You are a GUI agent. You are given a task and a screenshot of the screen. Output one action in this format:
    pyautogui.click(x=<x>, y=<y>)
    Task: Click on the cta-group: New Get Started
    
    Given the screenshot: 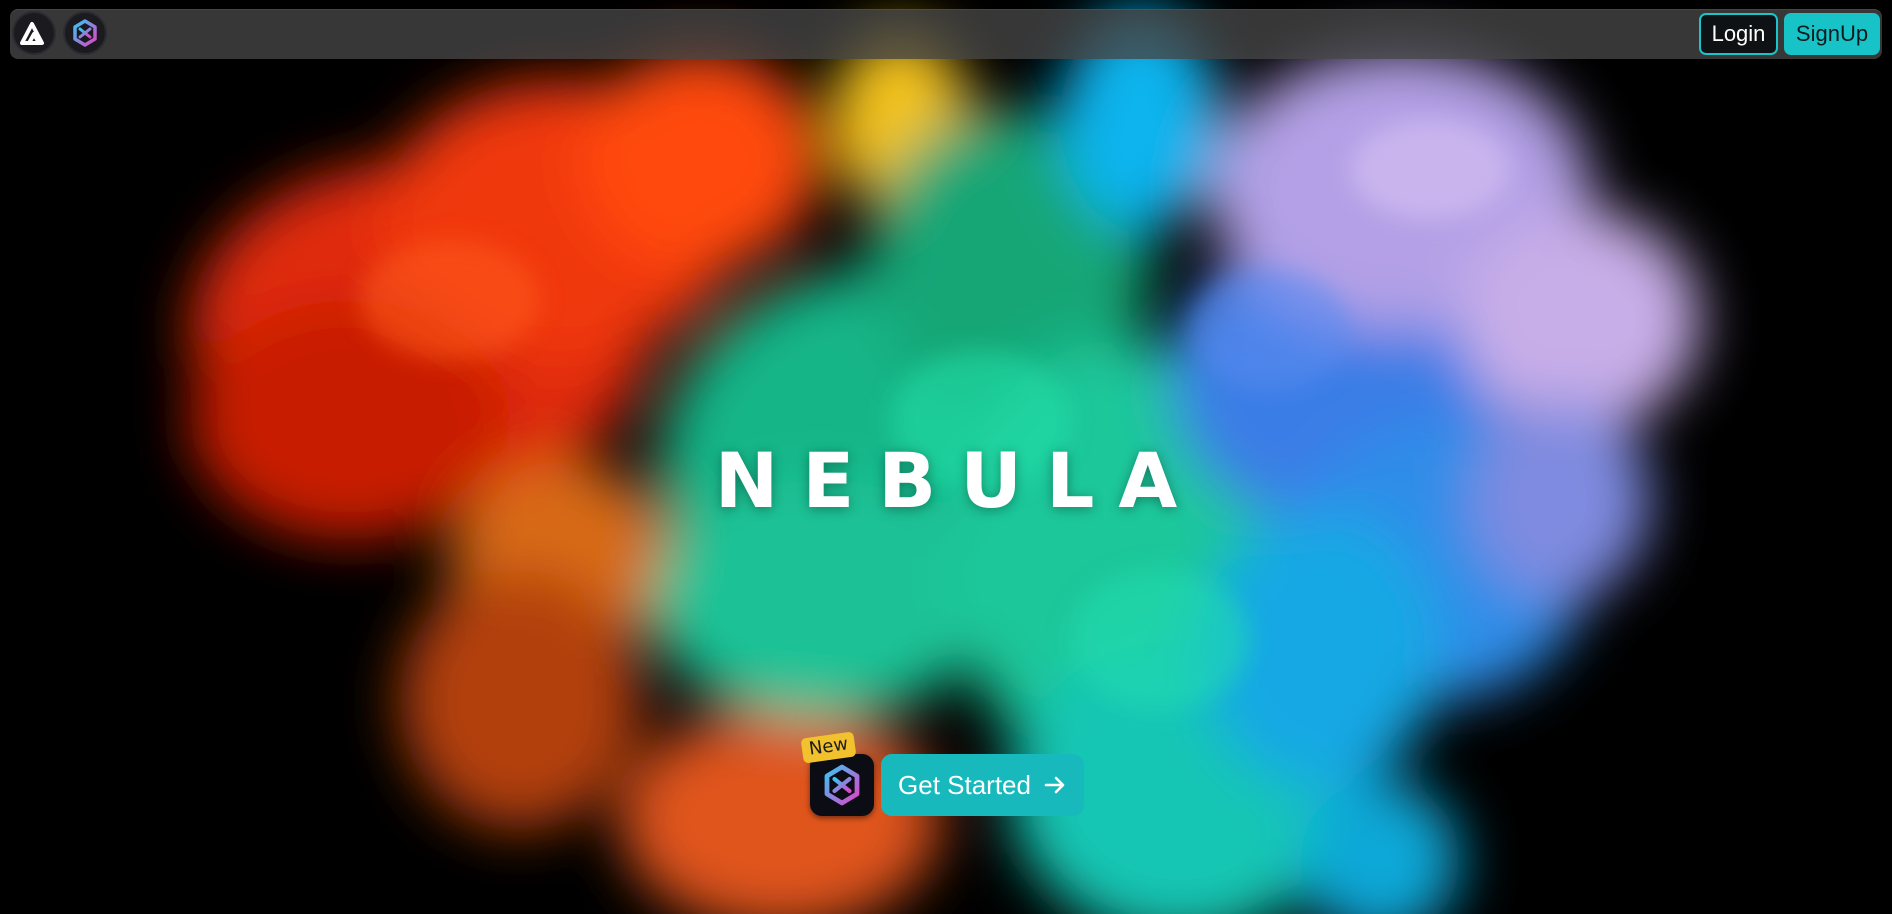 What is the action you would take?
    pyautogui.click(x=942, y=774)
    